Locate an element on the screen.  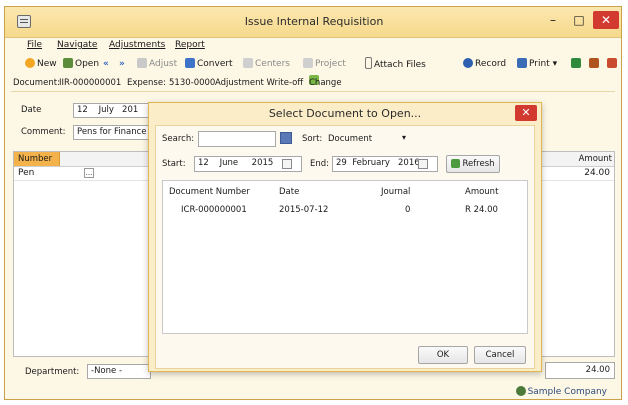
company-status: Sample Company is located at coordinates (561, 391).